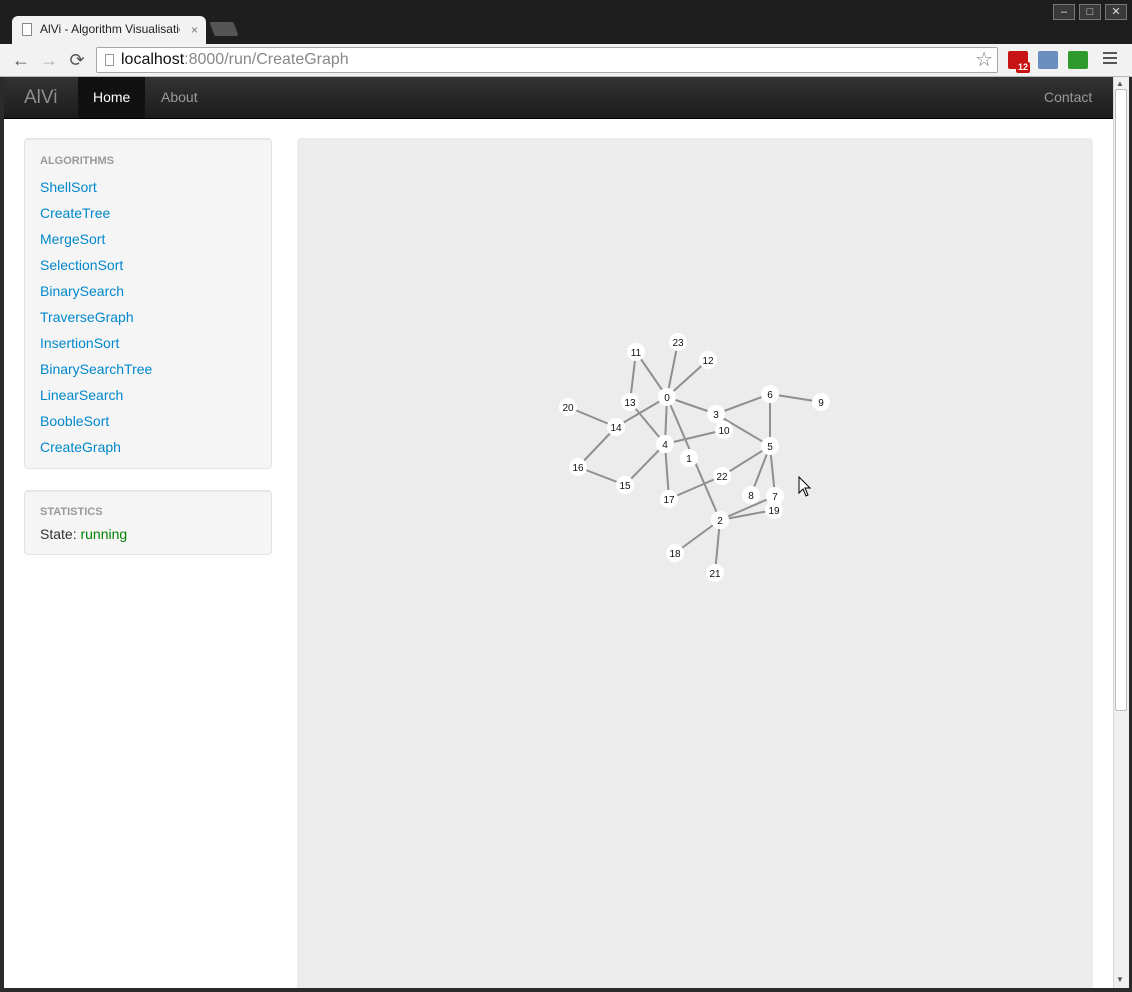 Image resolution: width=1132 pixels, height=992 pixels. I want to click on graph-node-12: 12, so click(708, 360).